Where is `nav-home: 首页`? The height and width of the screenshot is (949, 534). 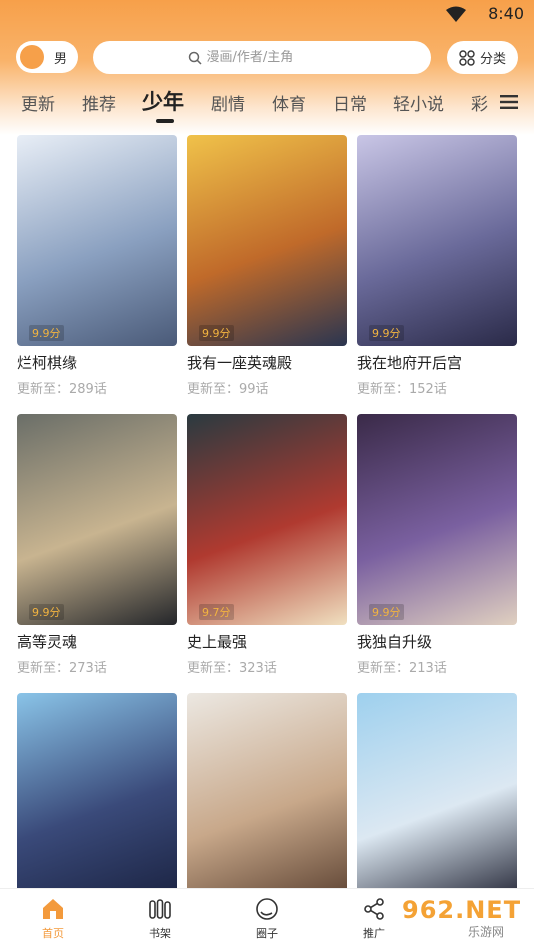
nav-home: 首页 is located at coordinates (53, 919).